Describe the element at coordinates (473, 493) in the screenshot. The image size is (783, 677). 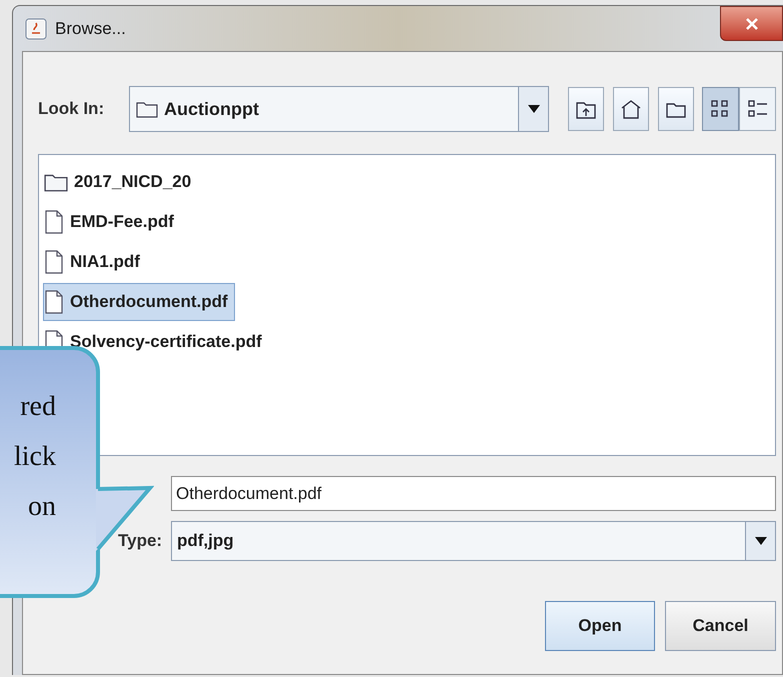
I see `file-name-field: Otherdocument.pdf` at that location.